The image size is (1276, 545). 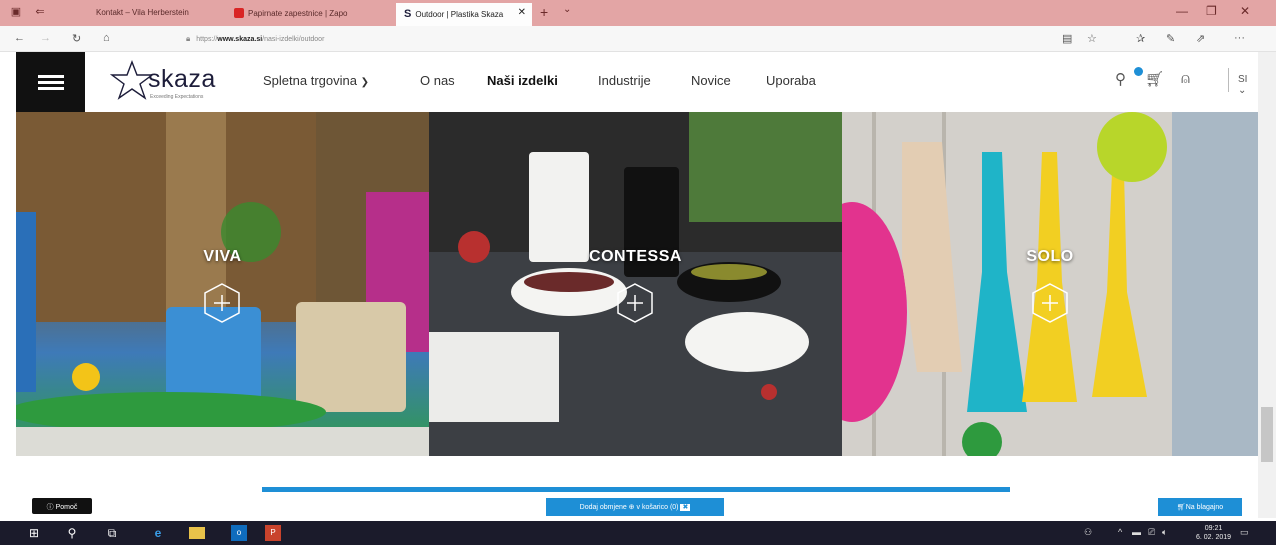 I want to click on close-icon: ✖, so click(x=685, y=507).